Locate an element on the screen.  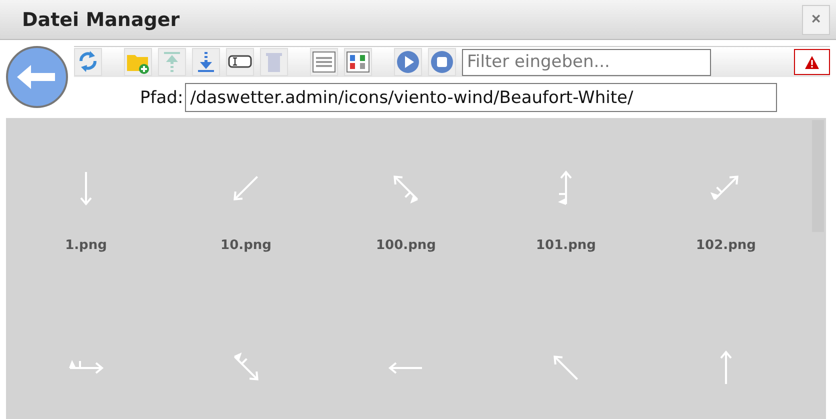
path-label: Pfad: is located at coordinates (162, 98).